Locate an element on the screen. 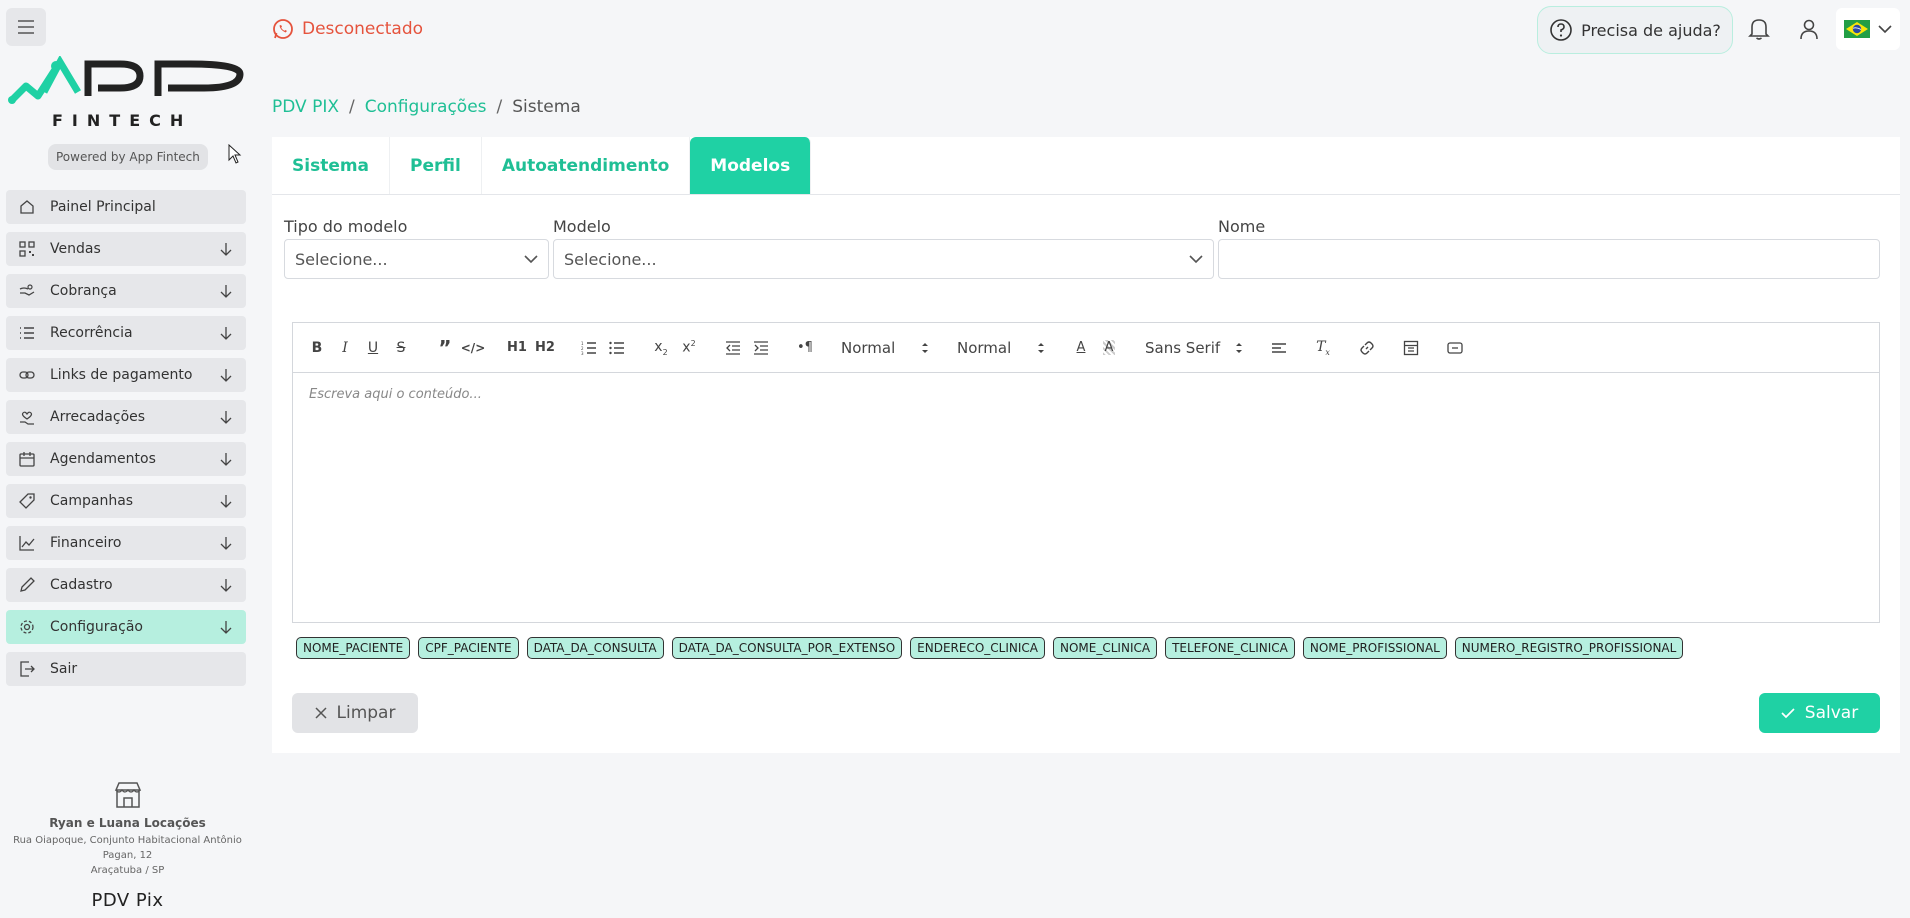 Image resolution: width=1910 pixels, height=918 pixels. header-format-value: Normal is located at coordinates (868, 347).